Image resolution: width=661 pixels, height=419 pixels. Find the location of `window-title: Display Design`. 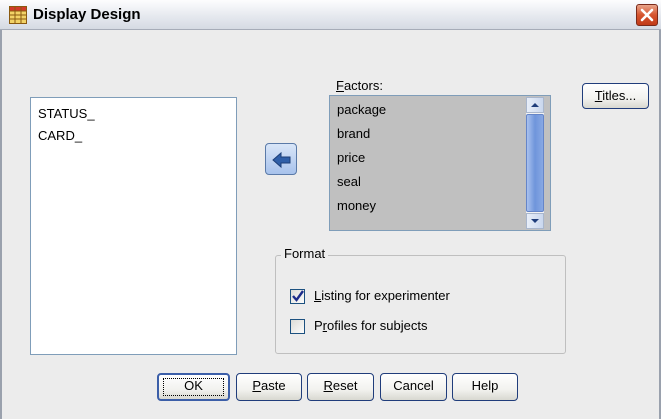

window-title: Display Design is located at coordinates (87, 14).